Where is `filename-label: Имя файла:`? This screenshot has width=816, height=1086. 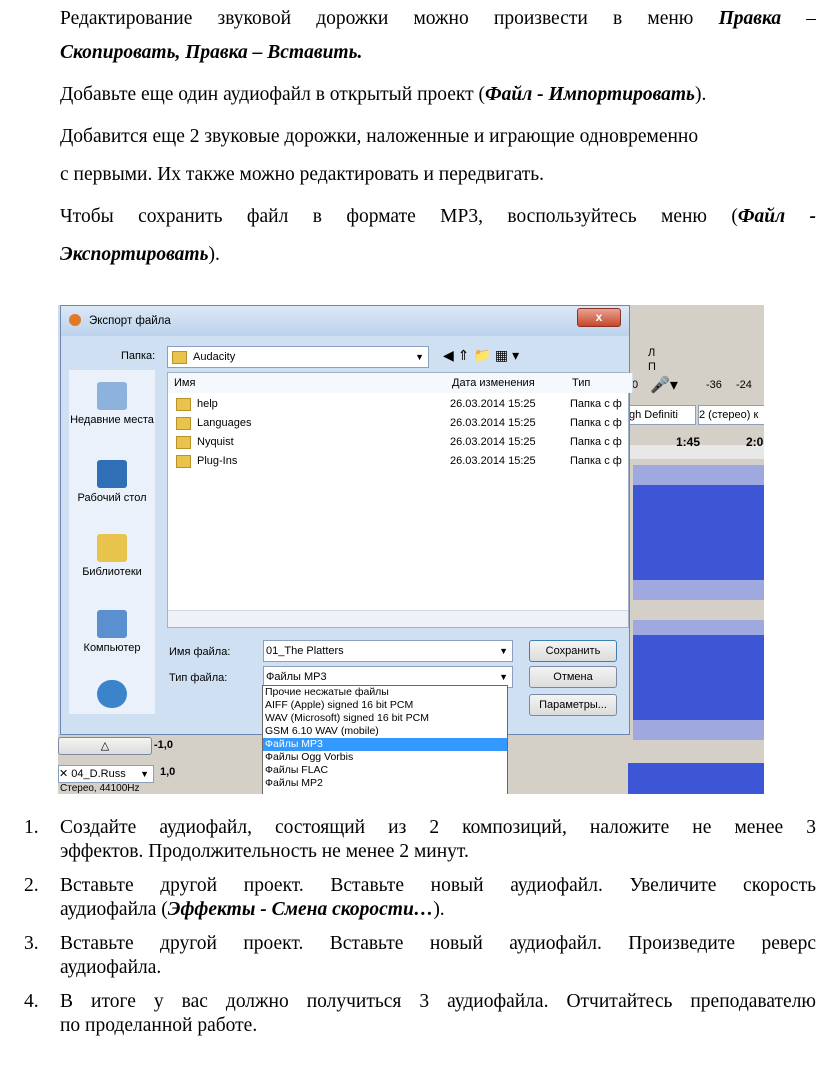 filename-label: Имя файла: is located at coordinates (200, 652).